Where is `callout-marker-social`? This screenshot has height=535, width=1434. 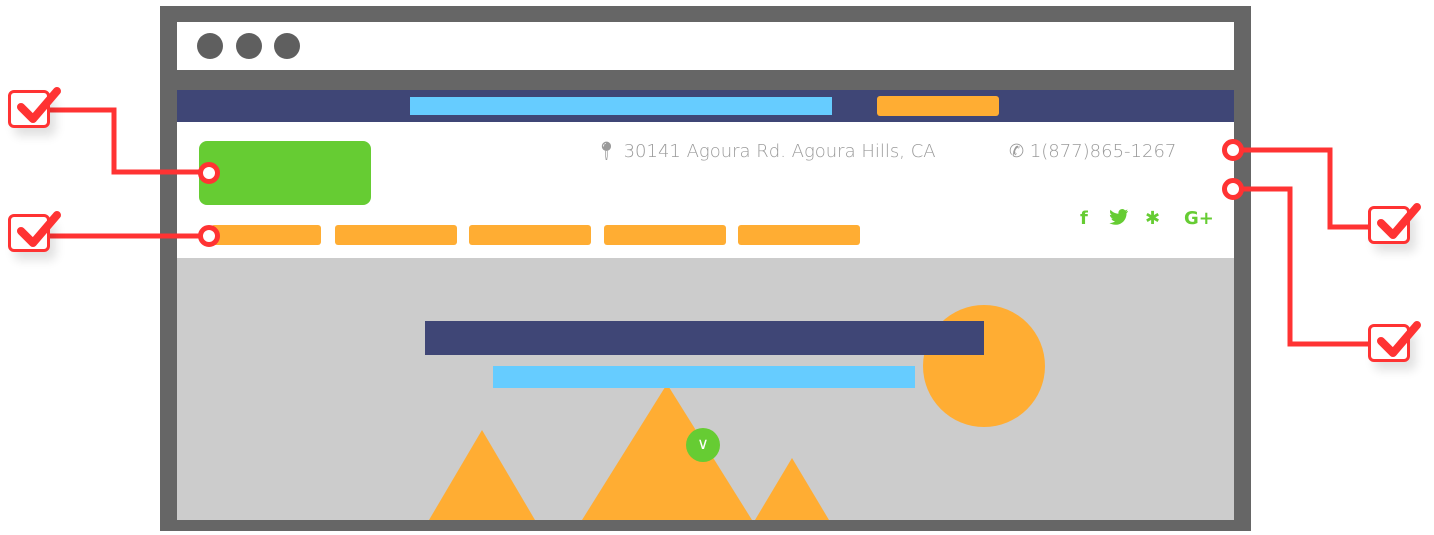 callout-marker-social is located at coordinates (1233, 189).